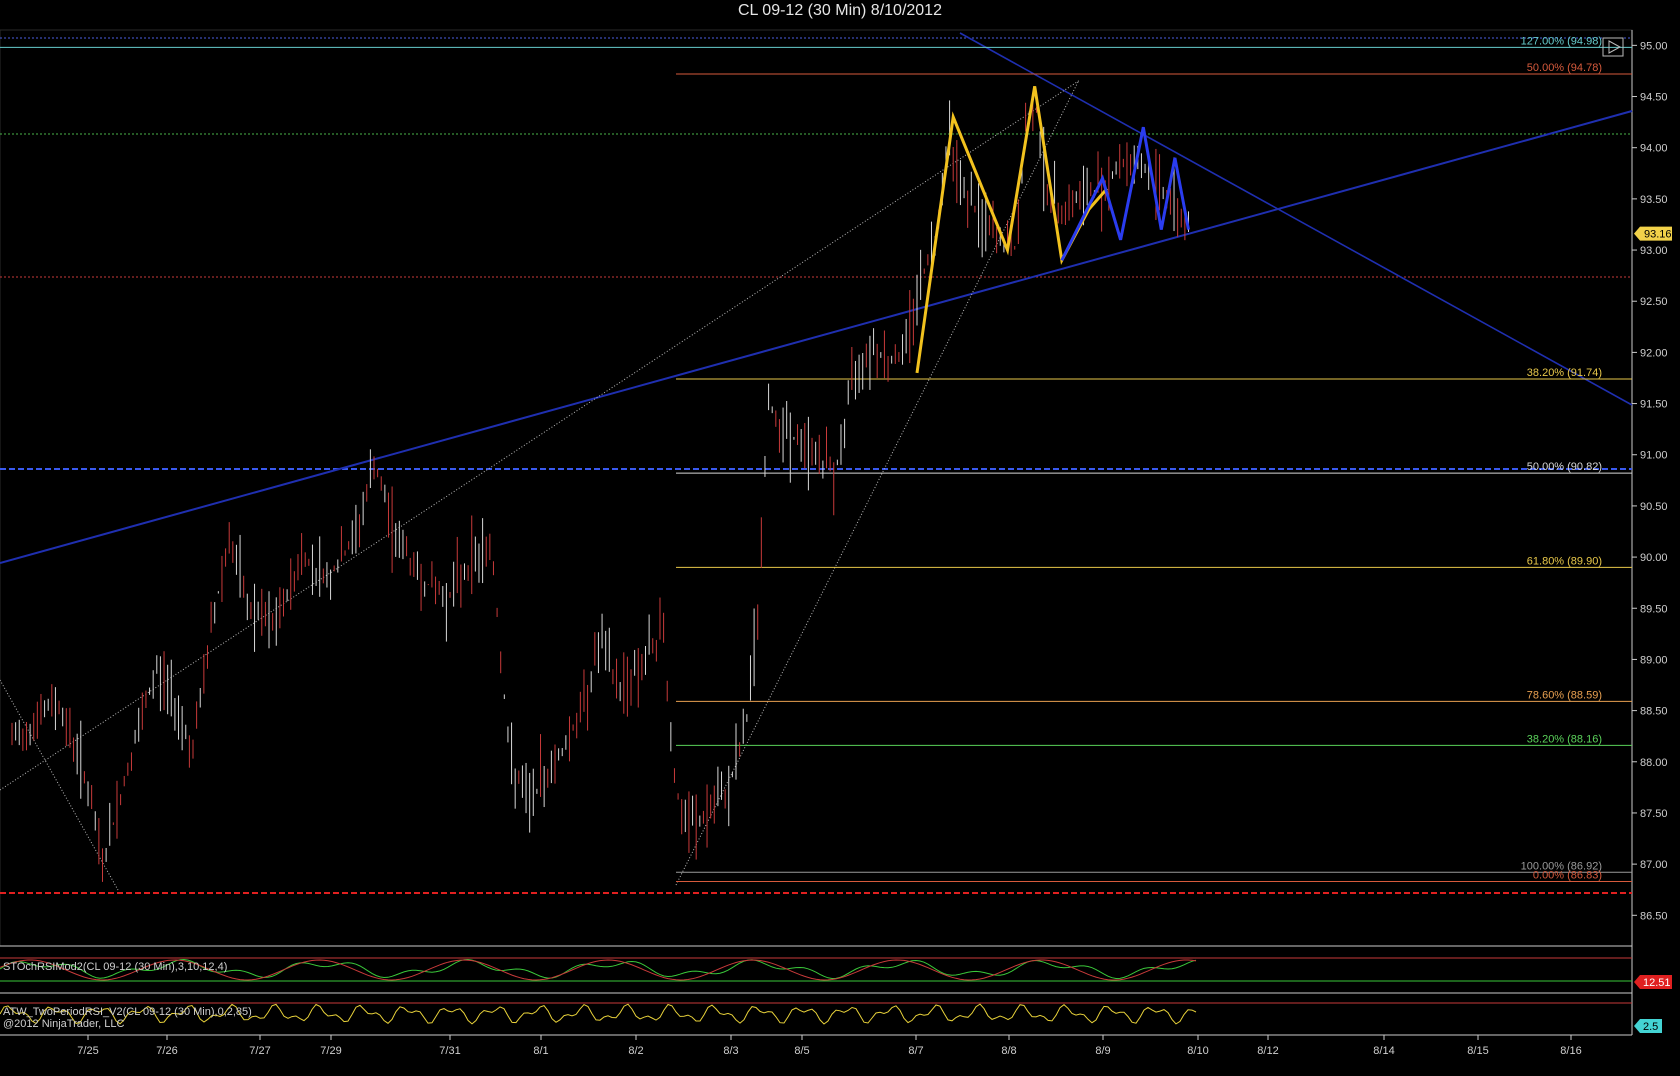 The width and height of the screenshot is (1680, 1076). What do you see at coordinates (635, 1051) in the screenshot?
I see `x-tick-label: 8/2` at bounding box center [635, 1051].